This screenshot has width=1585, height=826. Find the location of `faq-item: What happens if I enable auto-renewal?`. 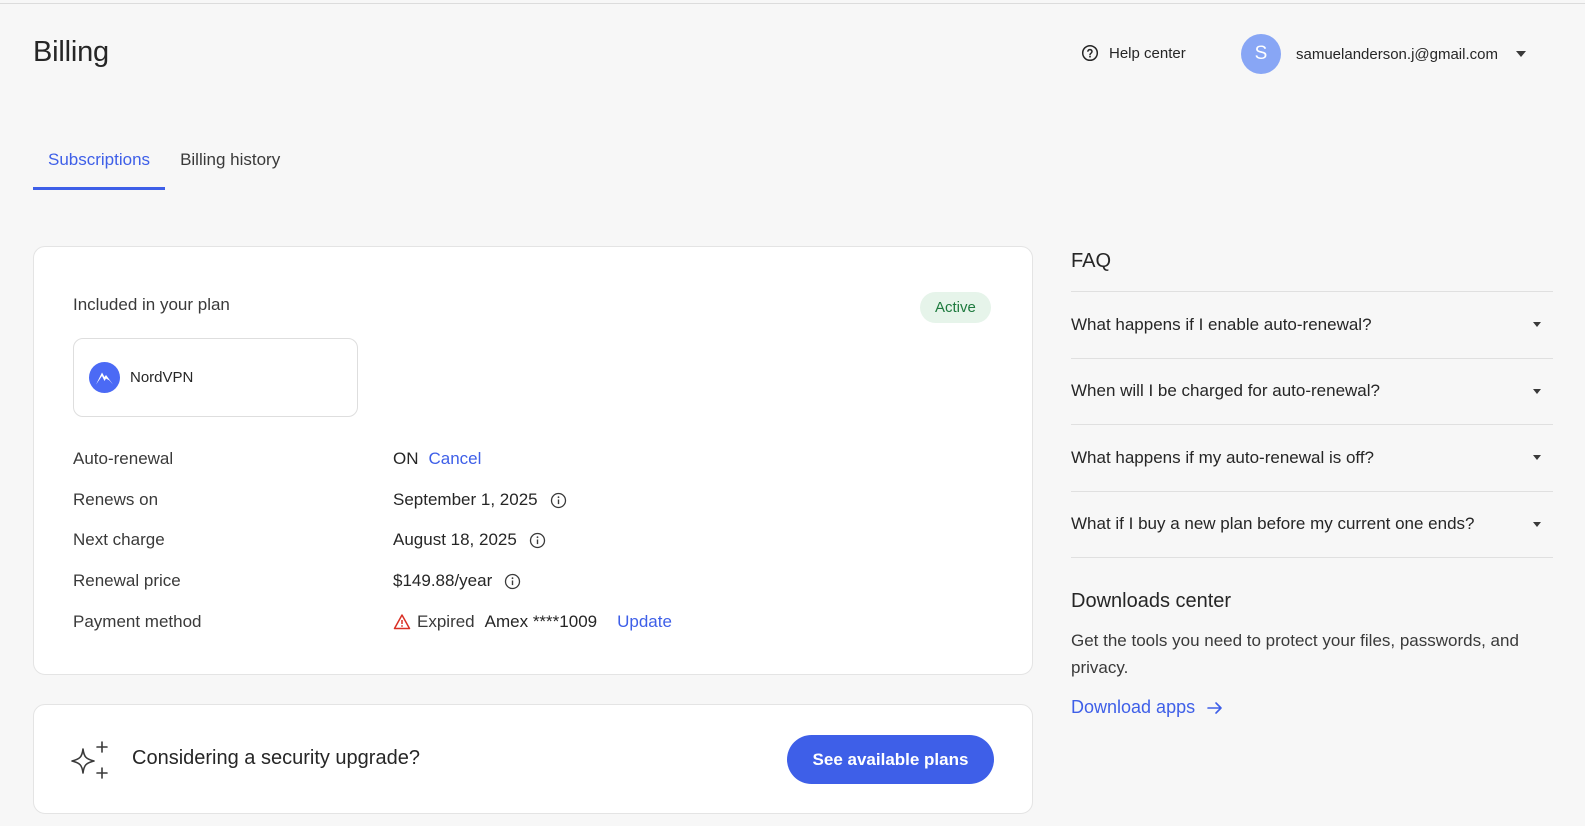

faq-item: What happens if I enable auto-renewal? is located at coordinates (1312, 325).